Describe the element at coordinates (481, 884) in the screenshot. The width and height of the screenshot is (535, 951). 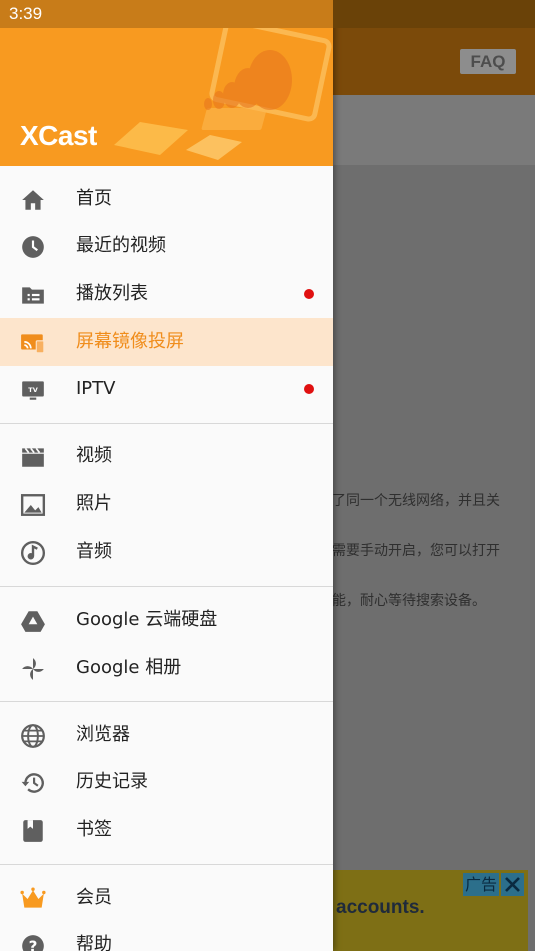
I see `ad-label: 广告` at that location.